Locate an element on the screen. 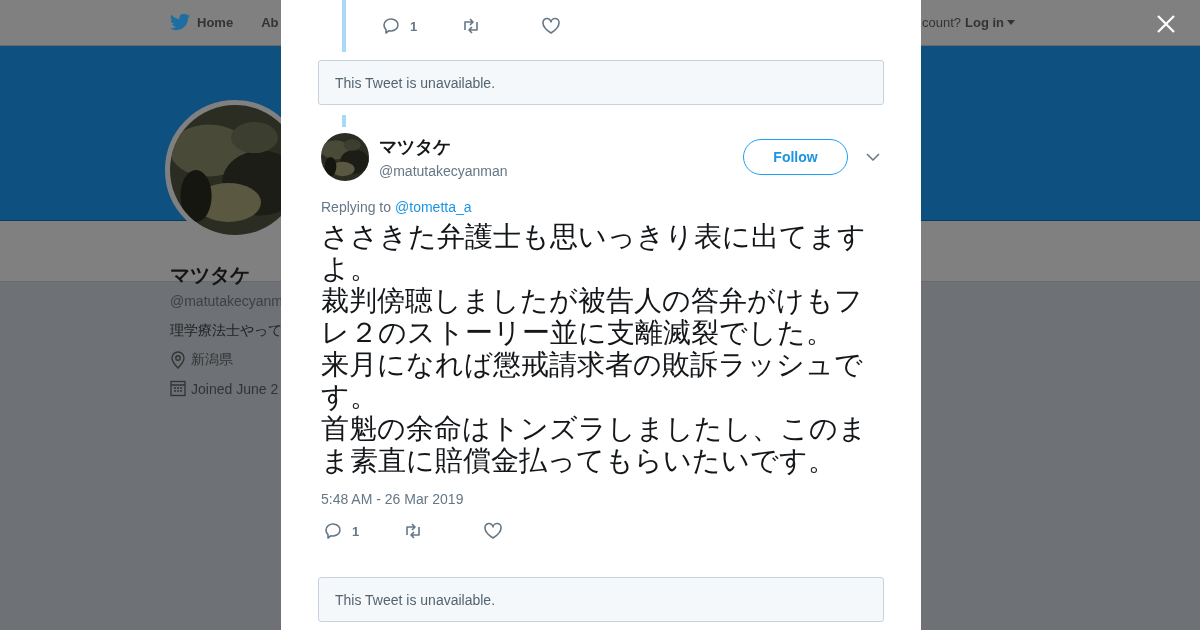 The image size is (1200, 630). about-link: Ab is located at coordinates (270, 22).